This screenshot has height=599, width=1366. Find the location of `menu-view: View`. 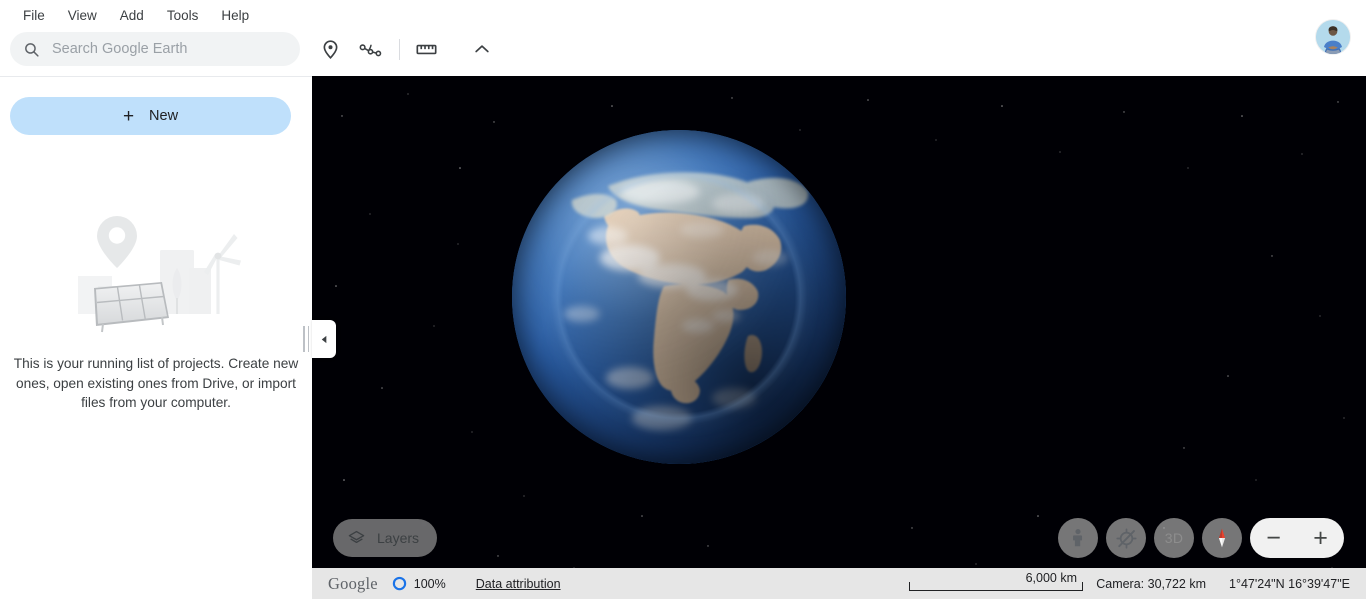

menu-view: View is located at coordinates (82, 15).